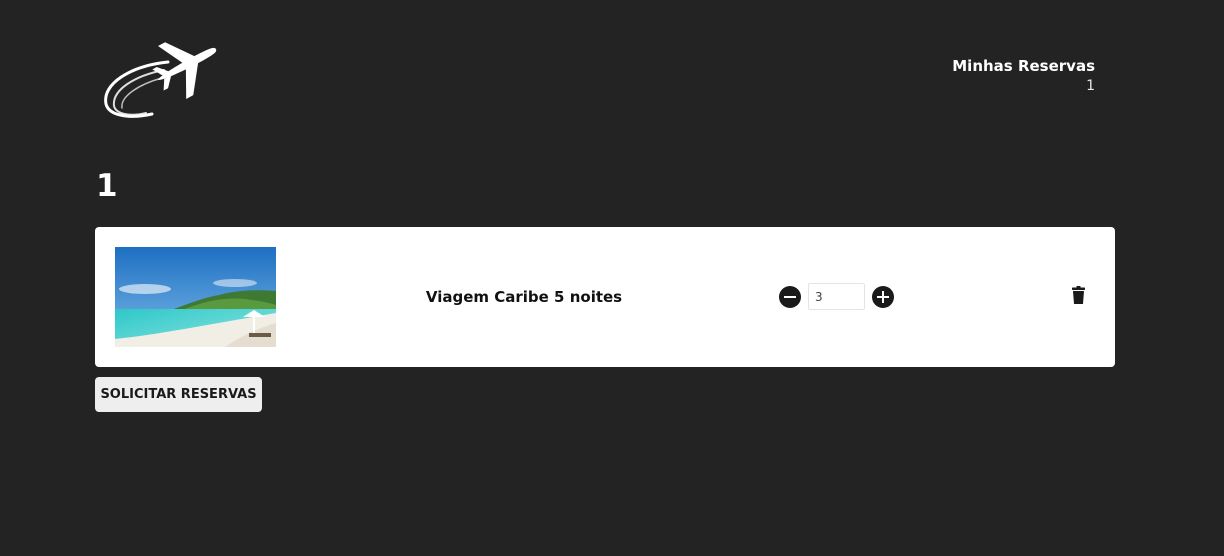 The width and height of the screenshot is (1224, 556). What do you see at coordinates (1078, 295) in the screenshot?
I see `trash-icon` at bounding box center [1078, 295].